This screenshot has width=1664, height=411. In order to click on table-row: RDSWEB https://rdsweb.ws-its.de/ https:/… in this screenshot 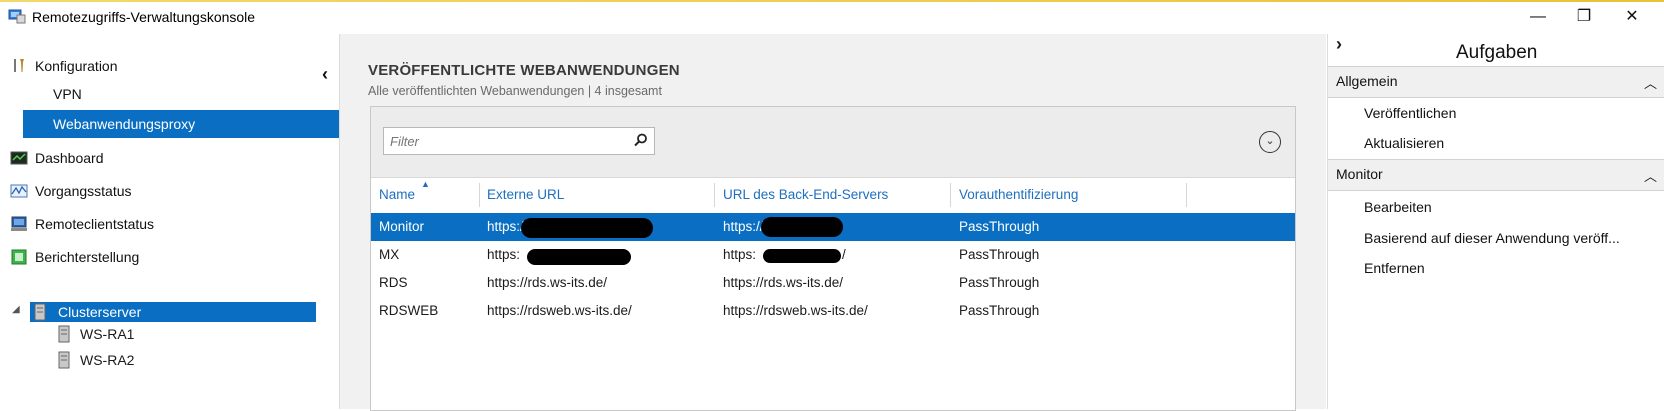, I will do `click(833, 311)`.